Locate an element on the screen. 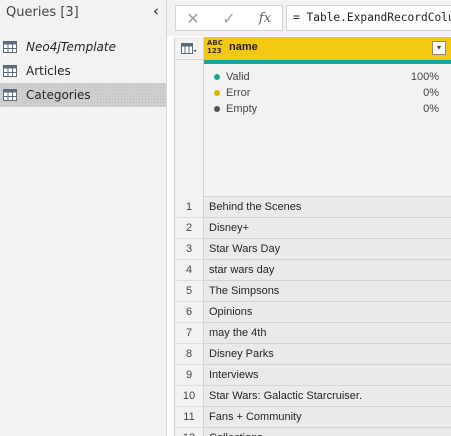 The width and height of the screenshot is (451, 436). cell-name: Disney+ is located at coordinates (327, 228).